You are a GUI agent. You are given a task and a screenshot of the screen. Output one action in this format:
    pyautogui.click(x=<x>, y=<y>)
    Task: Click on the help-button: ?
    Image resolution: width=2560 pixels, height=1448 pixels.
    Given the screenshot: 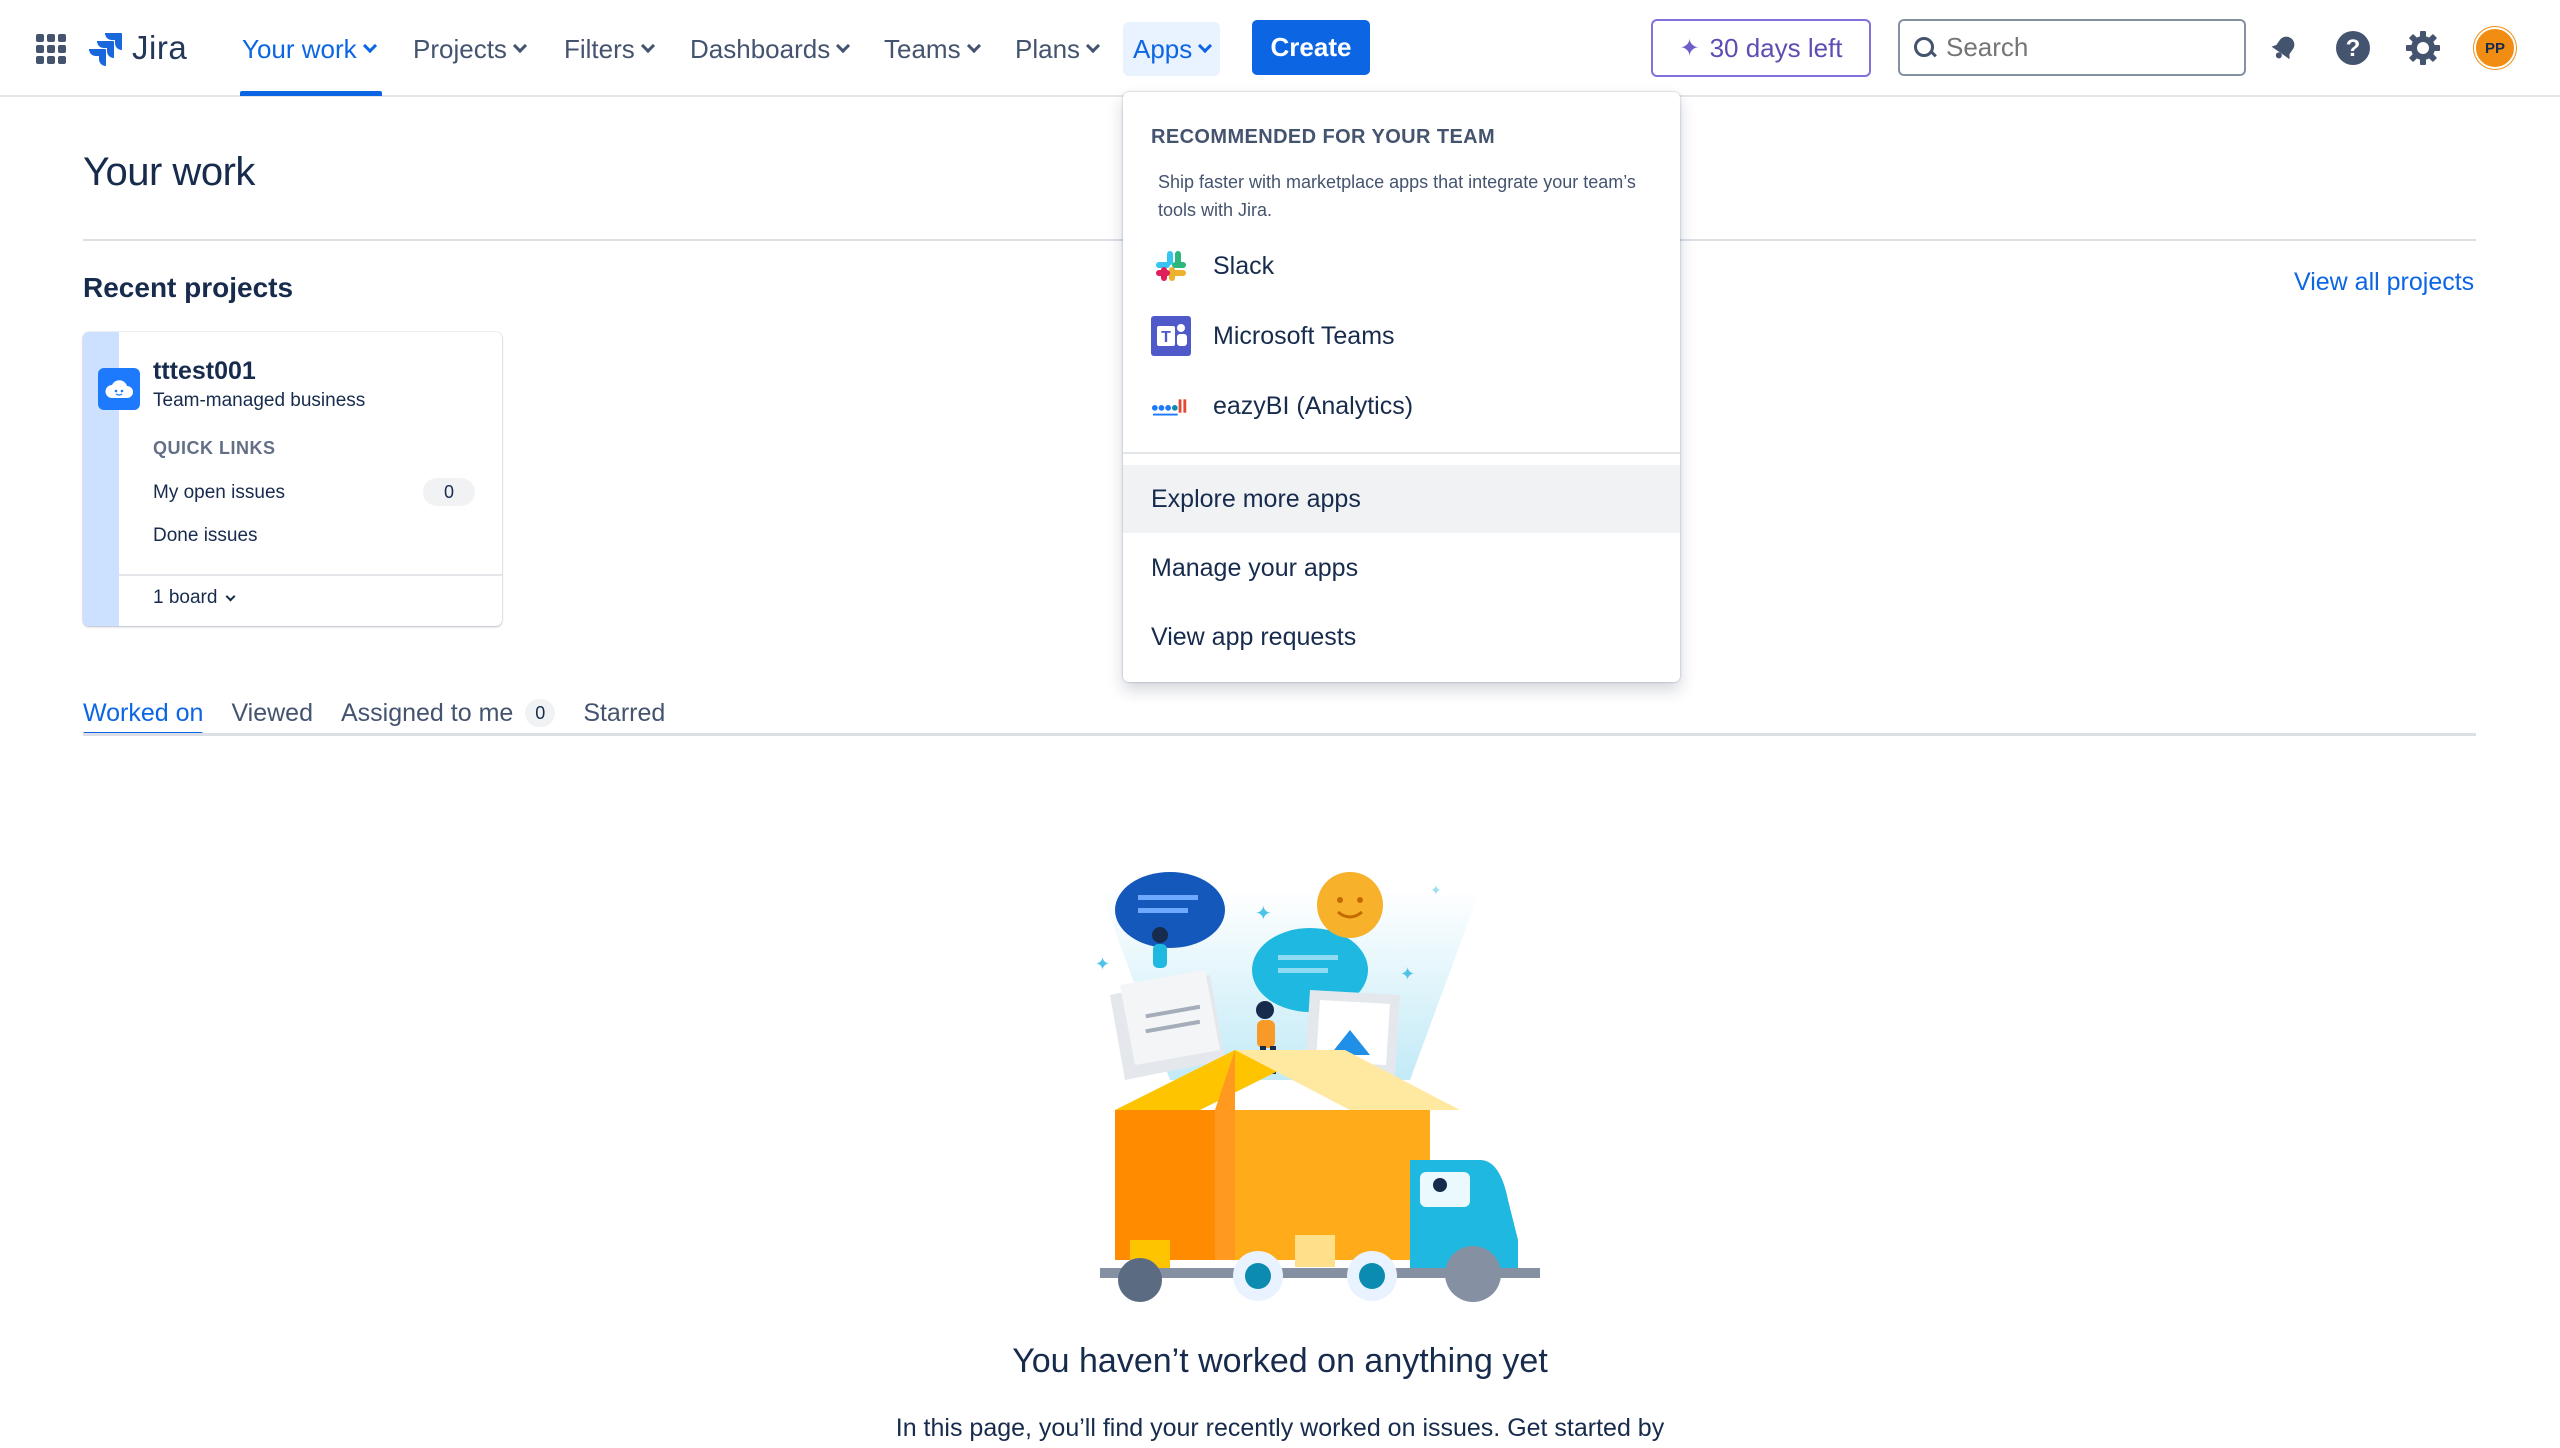 What is the action you would take?
    pyautogui.click(x=2353, y=48)
    